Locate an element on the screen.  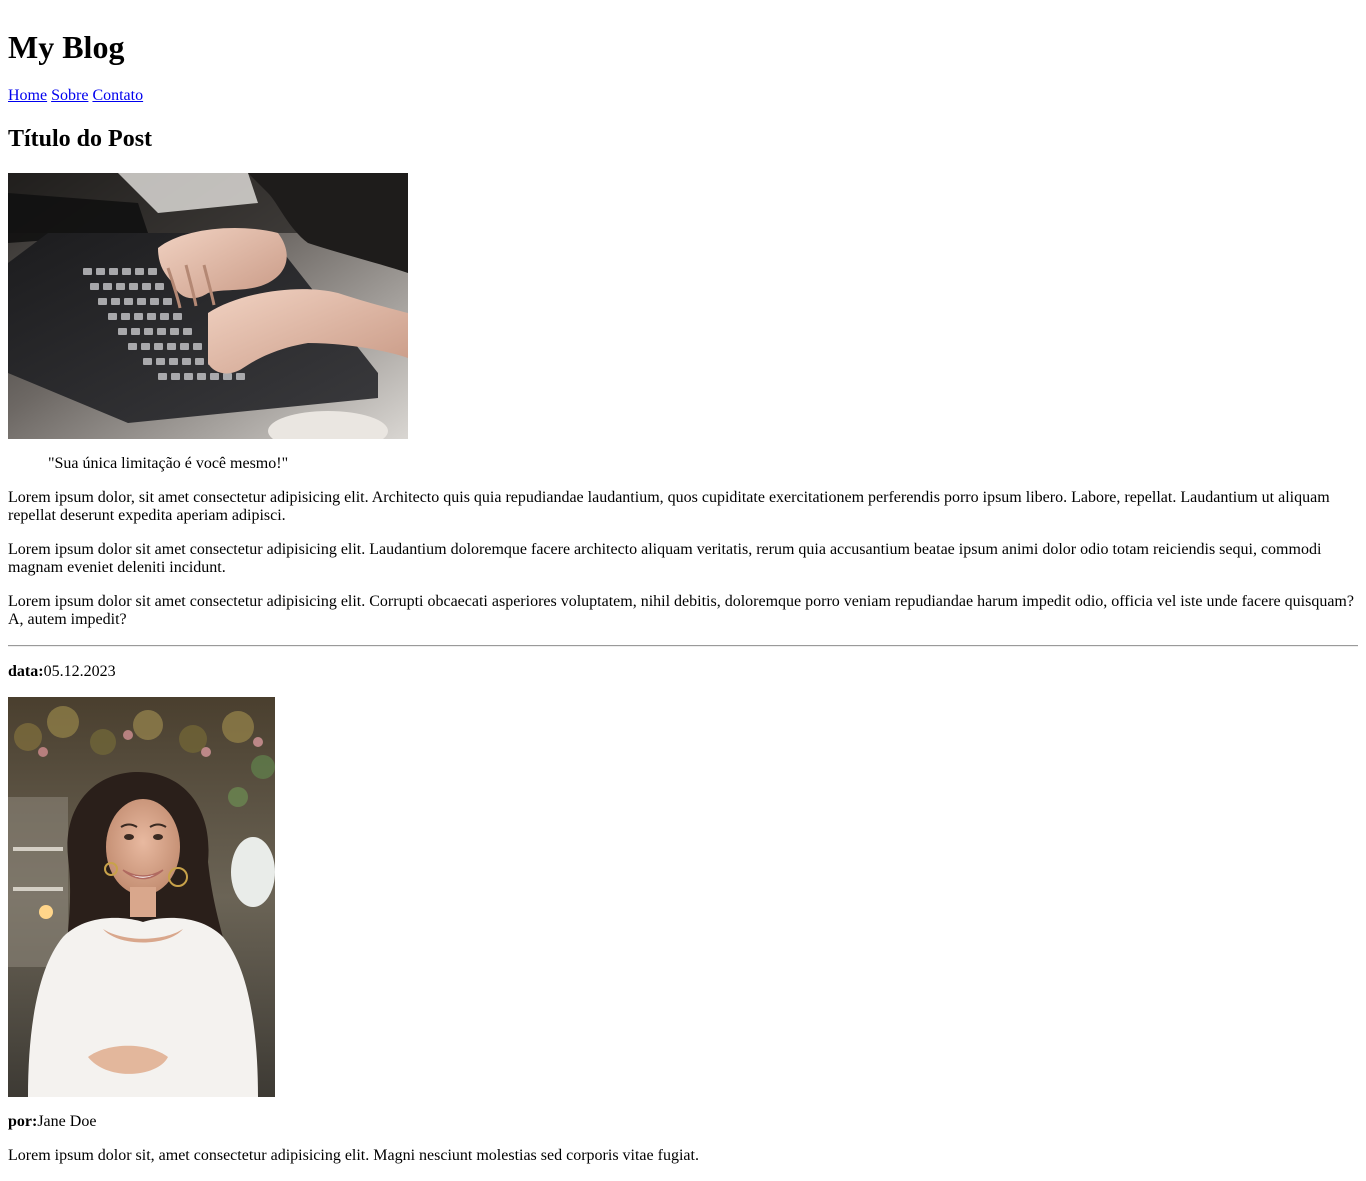
site-title: My Blog is located at coordinates (66, 47).